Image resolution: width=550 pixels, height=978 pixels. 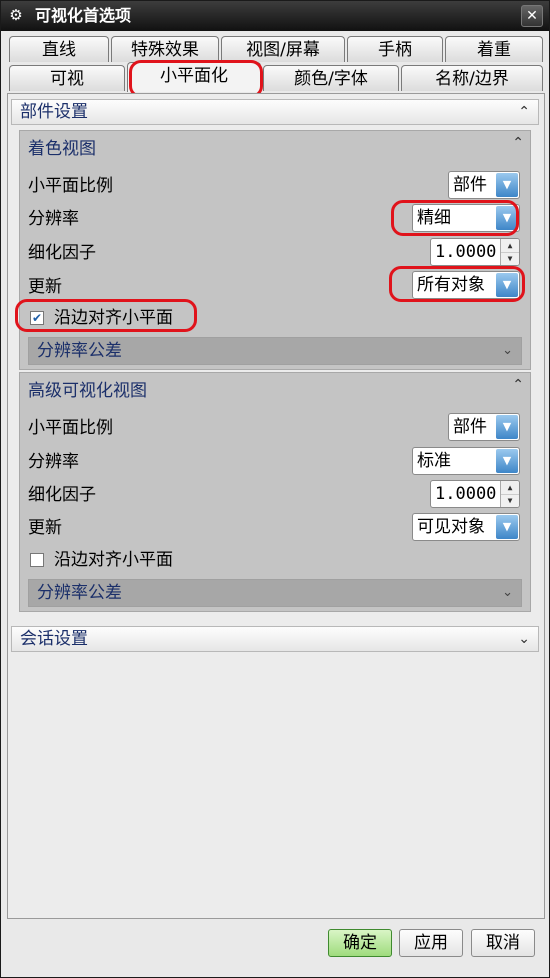 What do you see at coordinates (466, 461) in the screenshot?
I see `resolution-dropdown: 标准 ▼` at bounding box center [466, 461].